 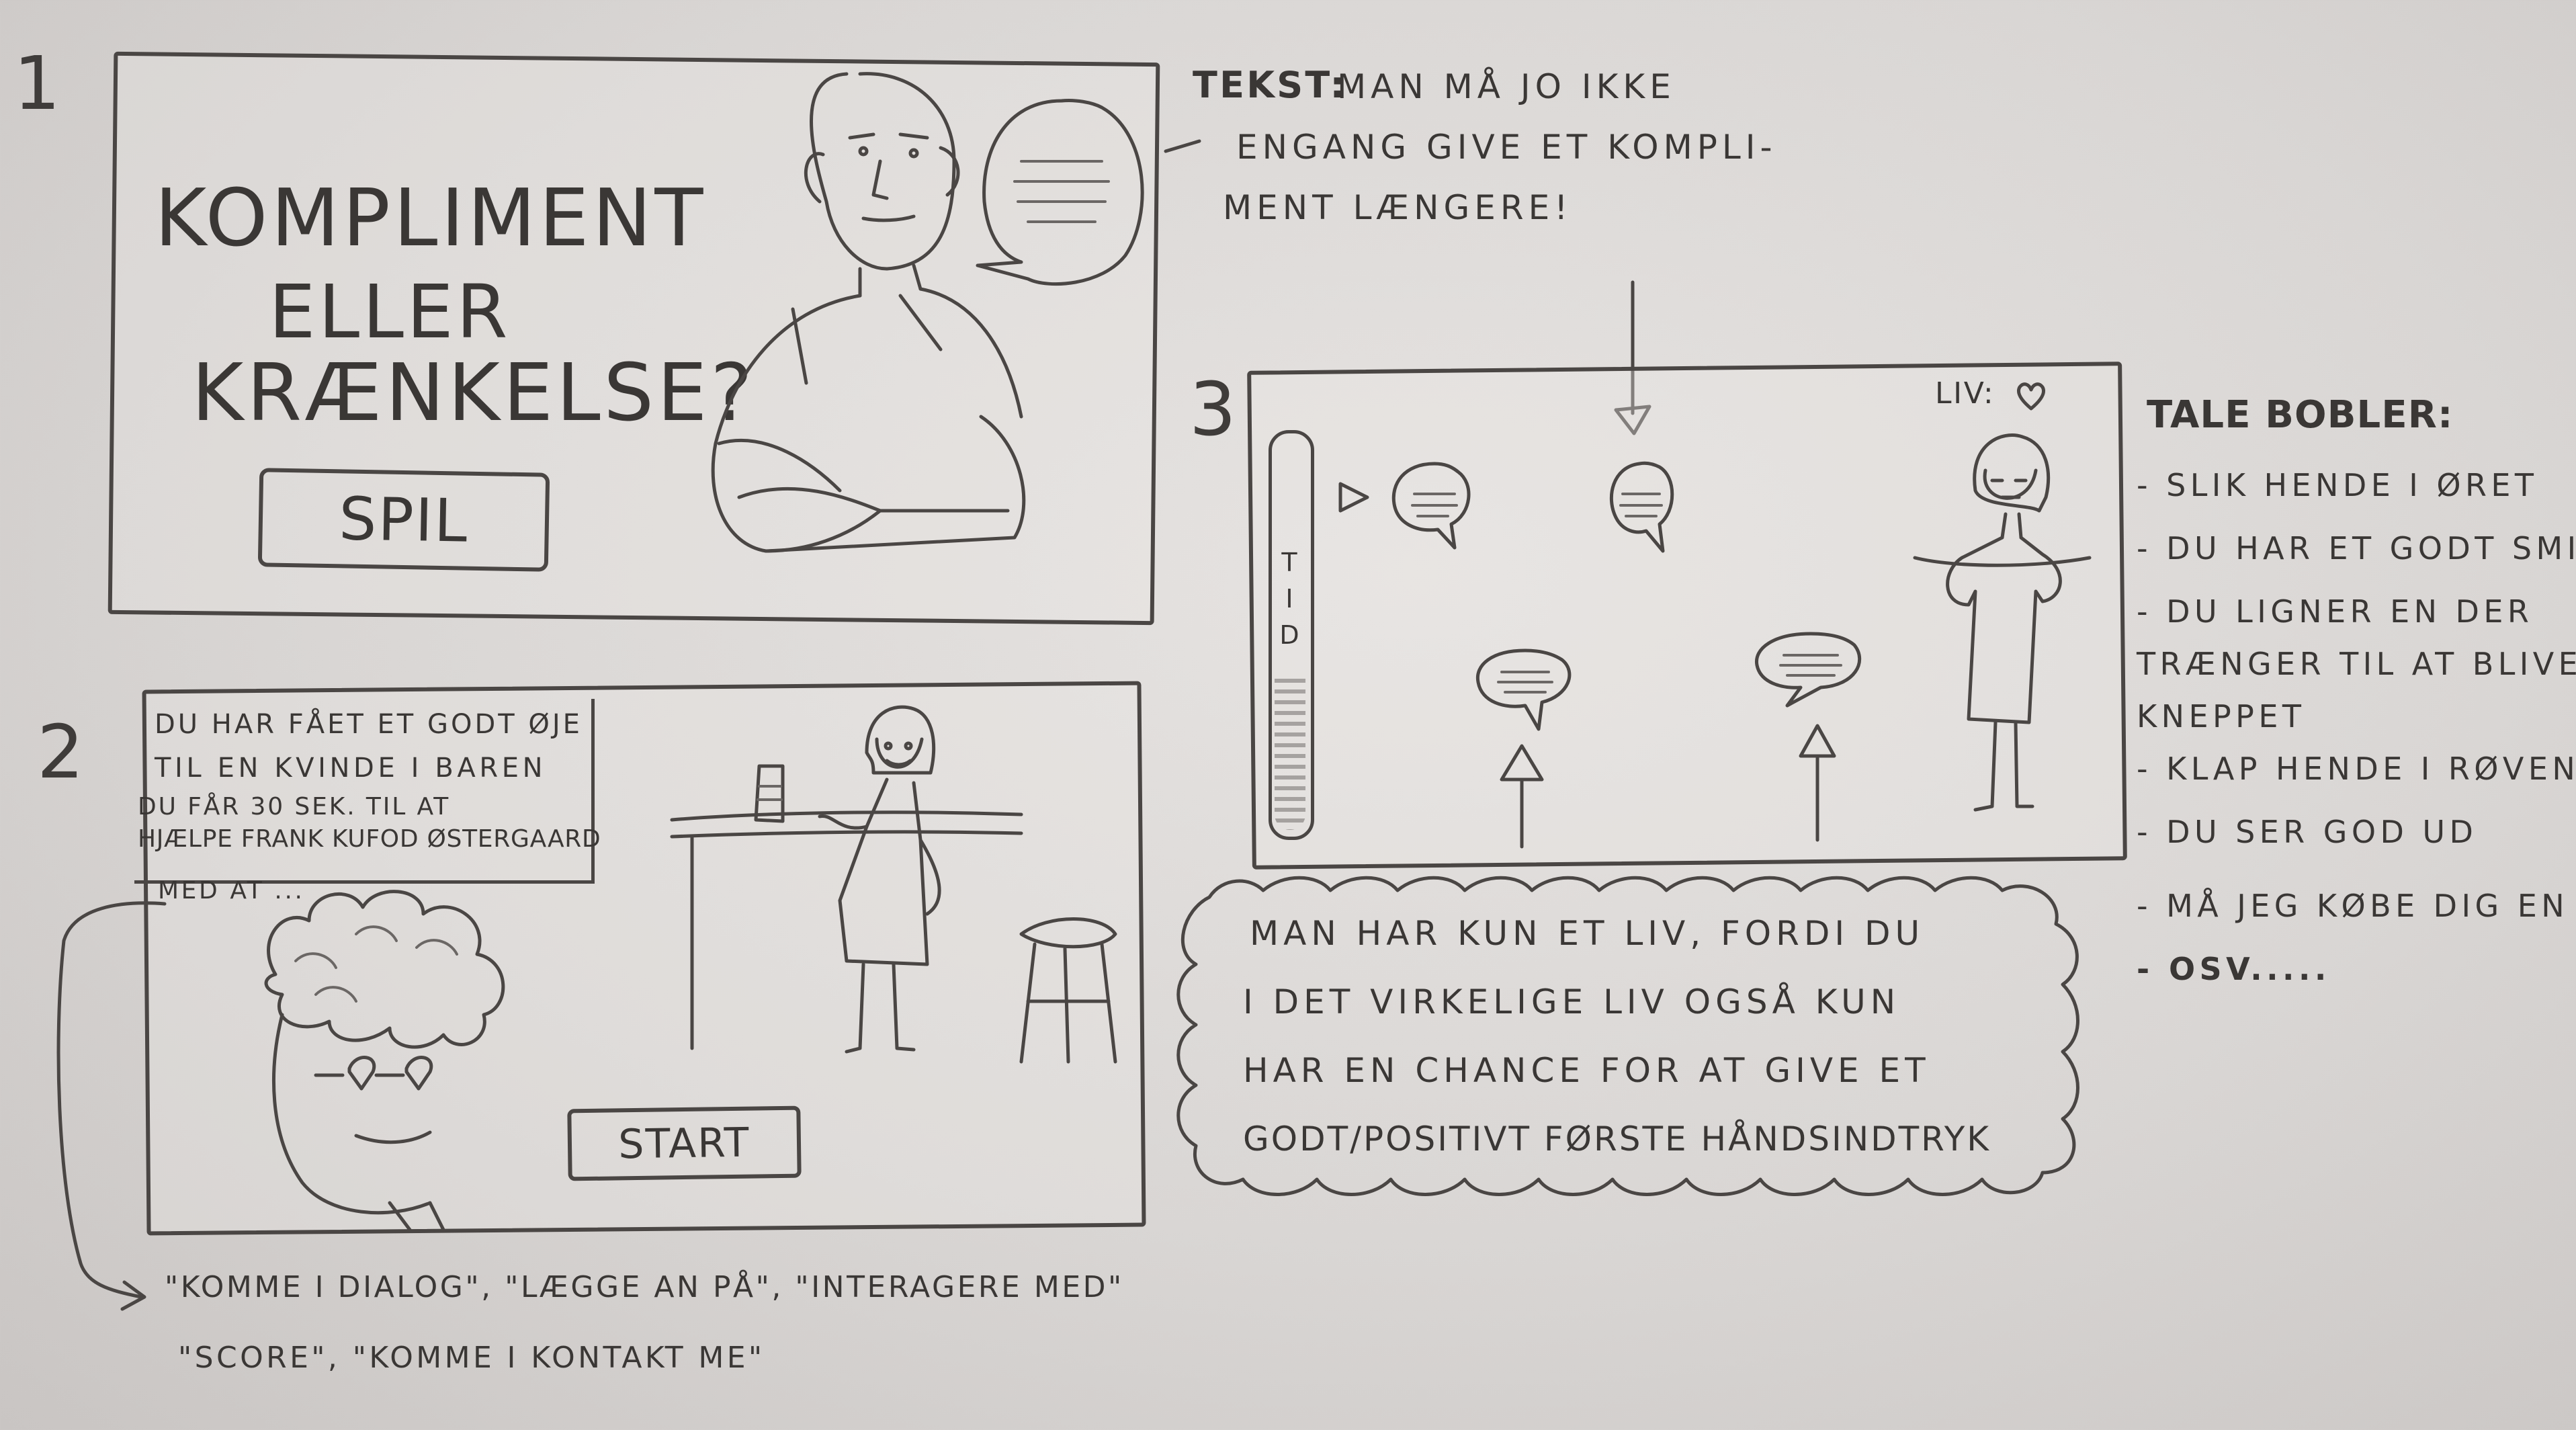 What do you see at coordinates (2356, 664) in the screenshot?
I see `talebobler-item: TRÆNGER TIL AT BLIVE` at bounding box center [2356, 664].